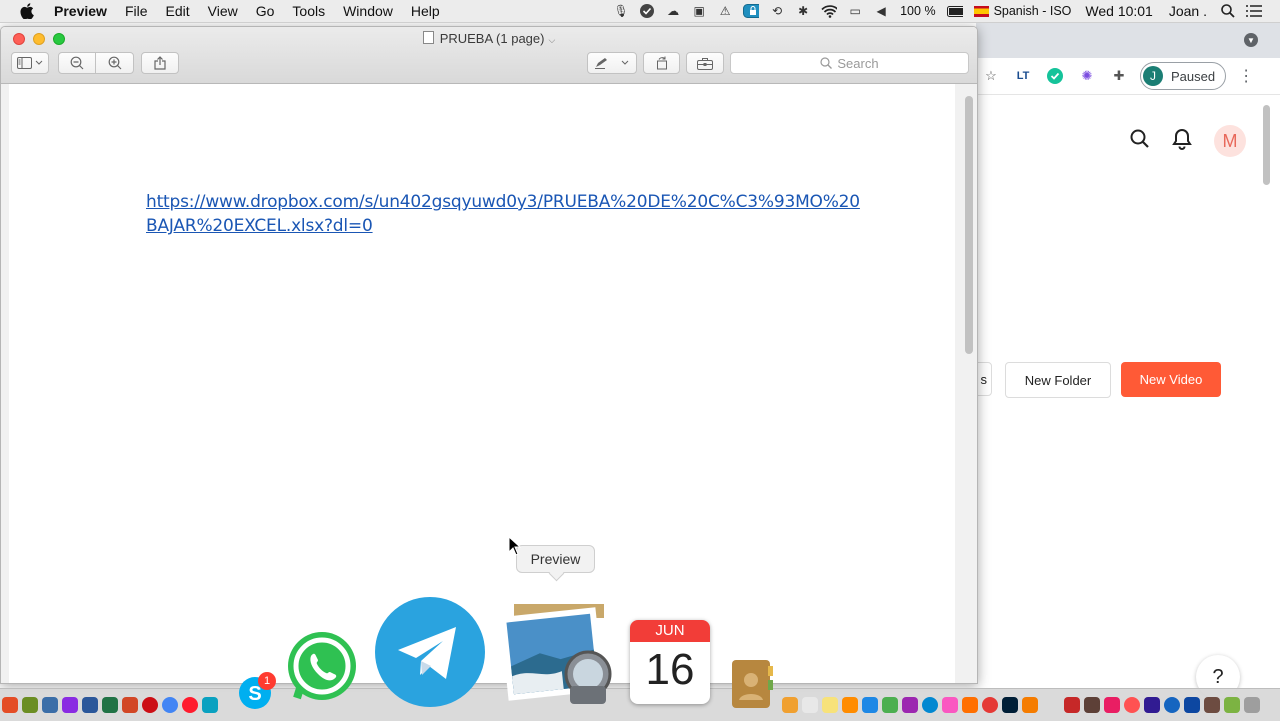 The image size is (1280, 721). Describe the element at coordinates (991, 76) in the screenshot. I see `bookmark-star-icon: ☆` at that location.